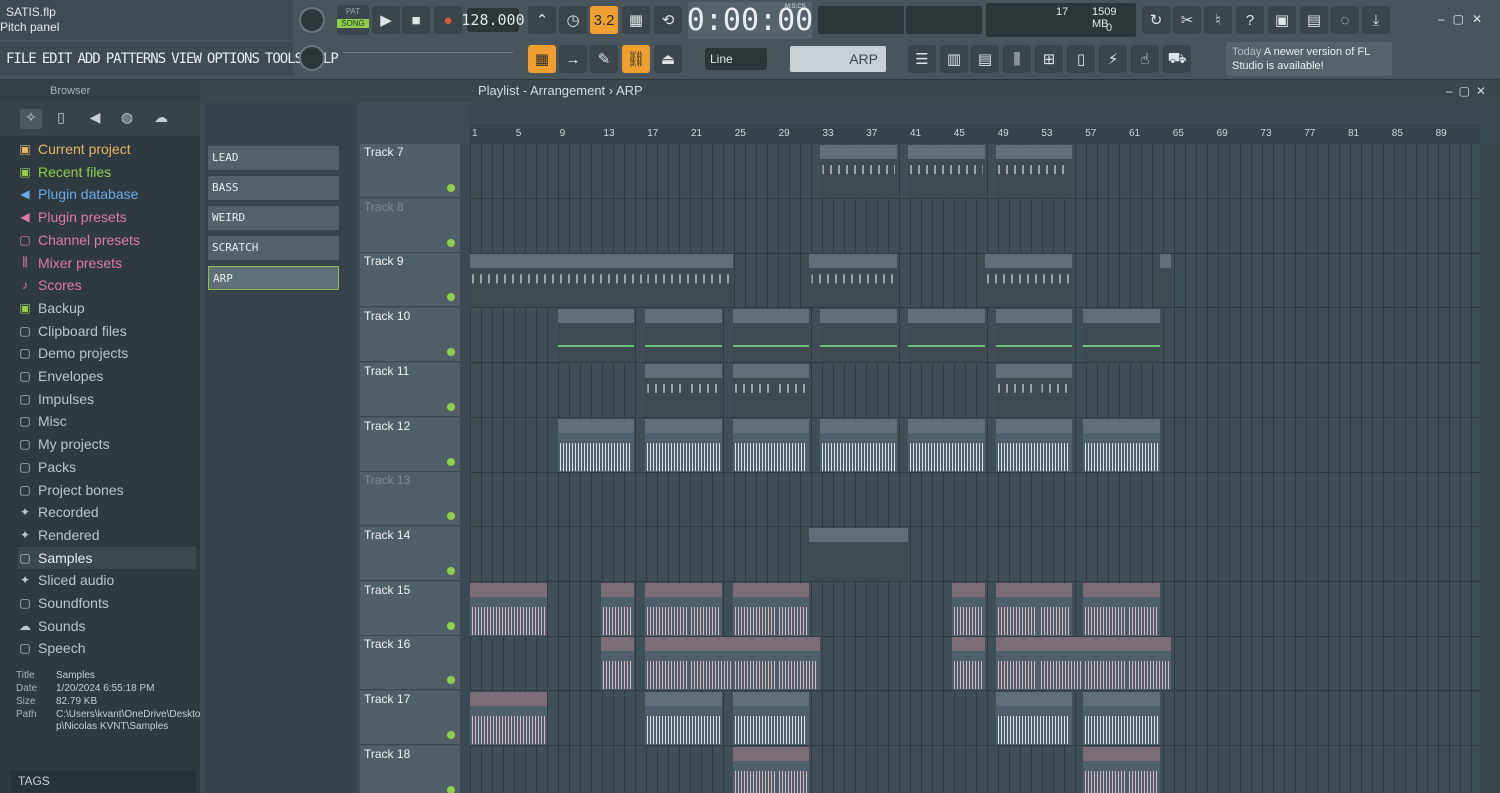 Image resolution: width=1500 pixels, height=793 pixels. I want to click on window-controls: –▢✕, so click(1464, 19).